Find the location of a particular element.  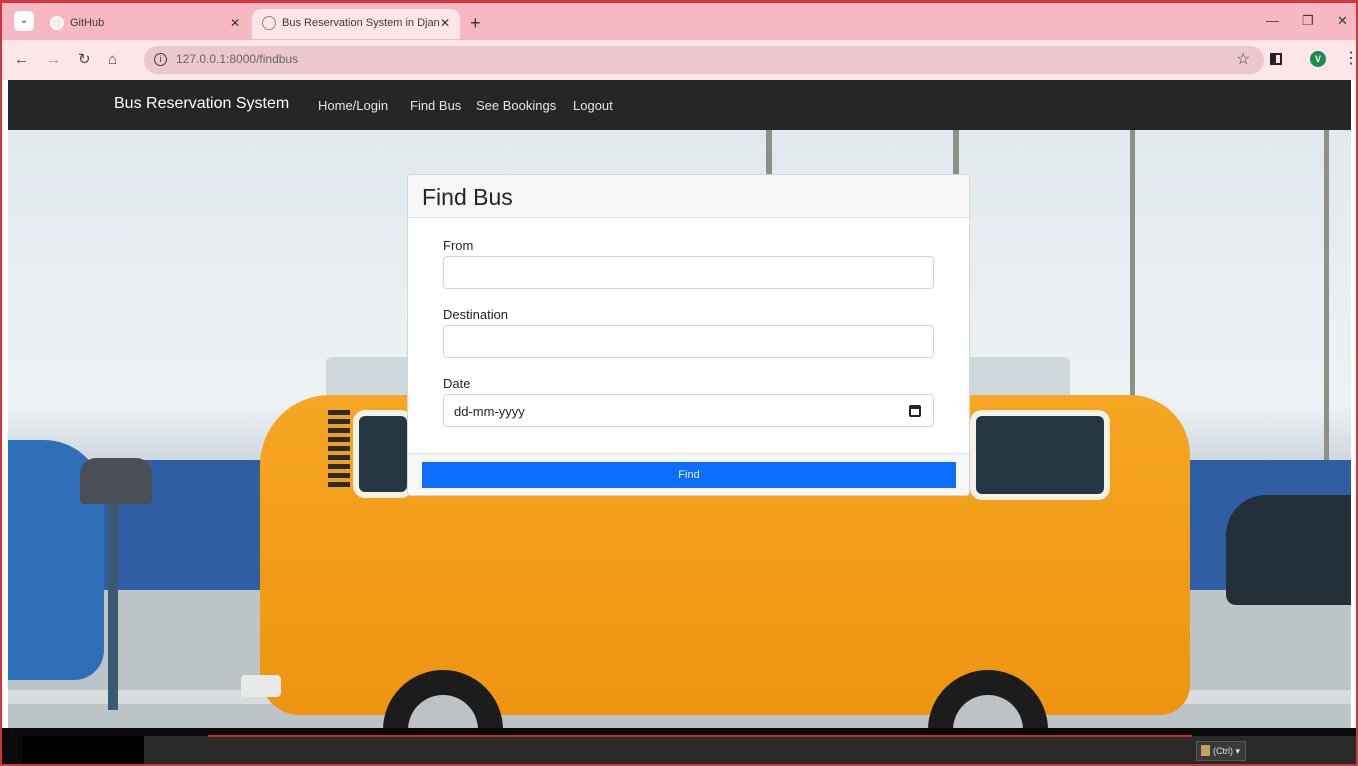

card-title: Find Bus is located at coordinates (467, 197).